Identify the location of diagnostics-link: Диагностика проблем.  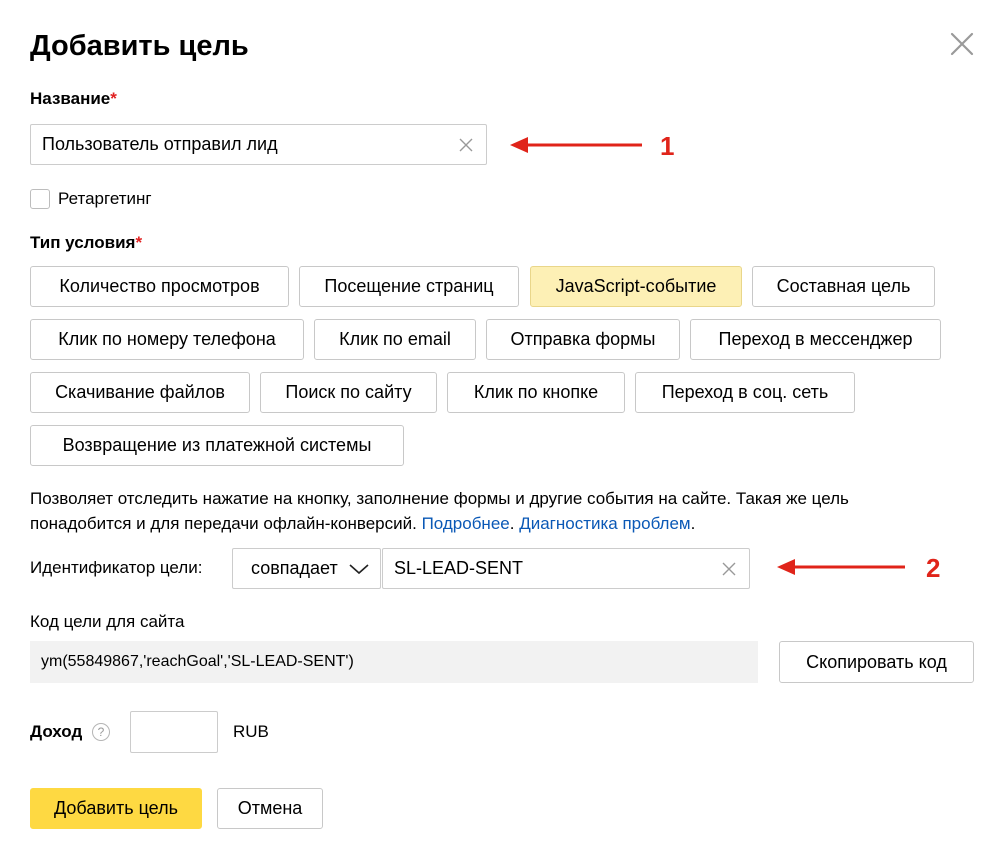
(604, 523).